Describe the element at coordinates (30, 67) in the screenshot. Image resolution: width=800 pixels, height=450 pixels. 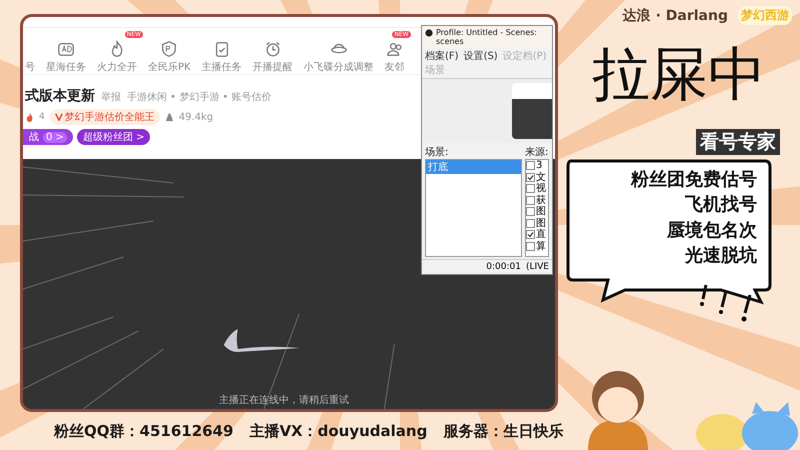
I see `nav-label: 号` at that location.